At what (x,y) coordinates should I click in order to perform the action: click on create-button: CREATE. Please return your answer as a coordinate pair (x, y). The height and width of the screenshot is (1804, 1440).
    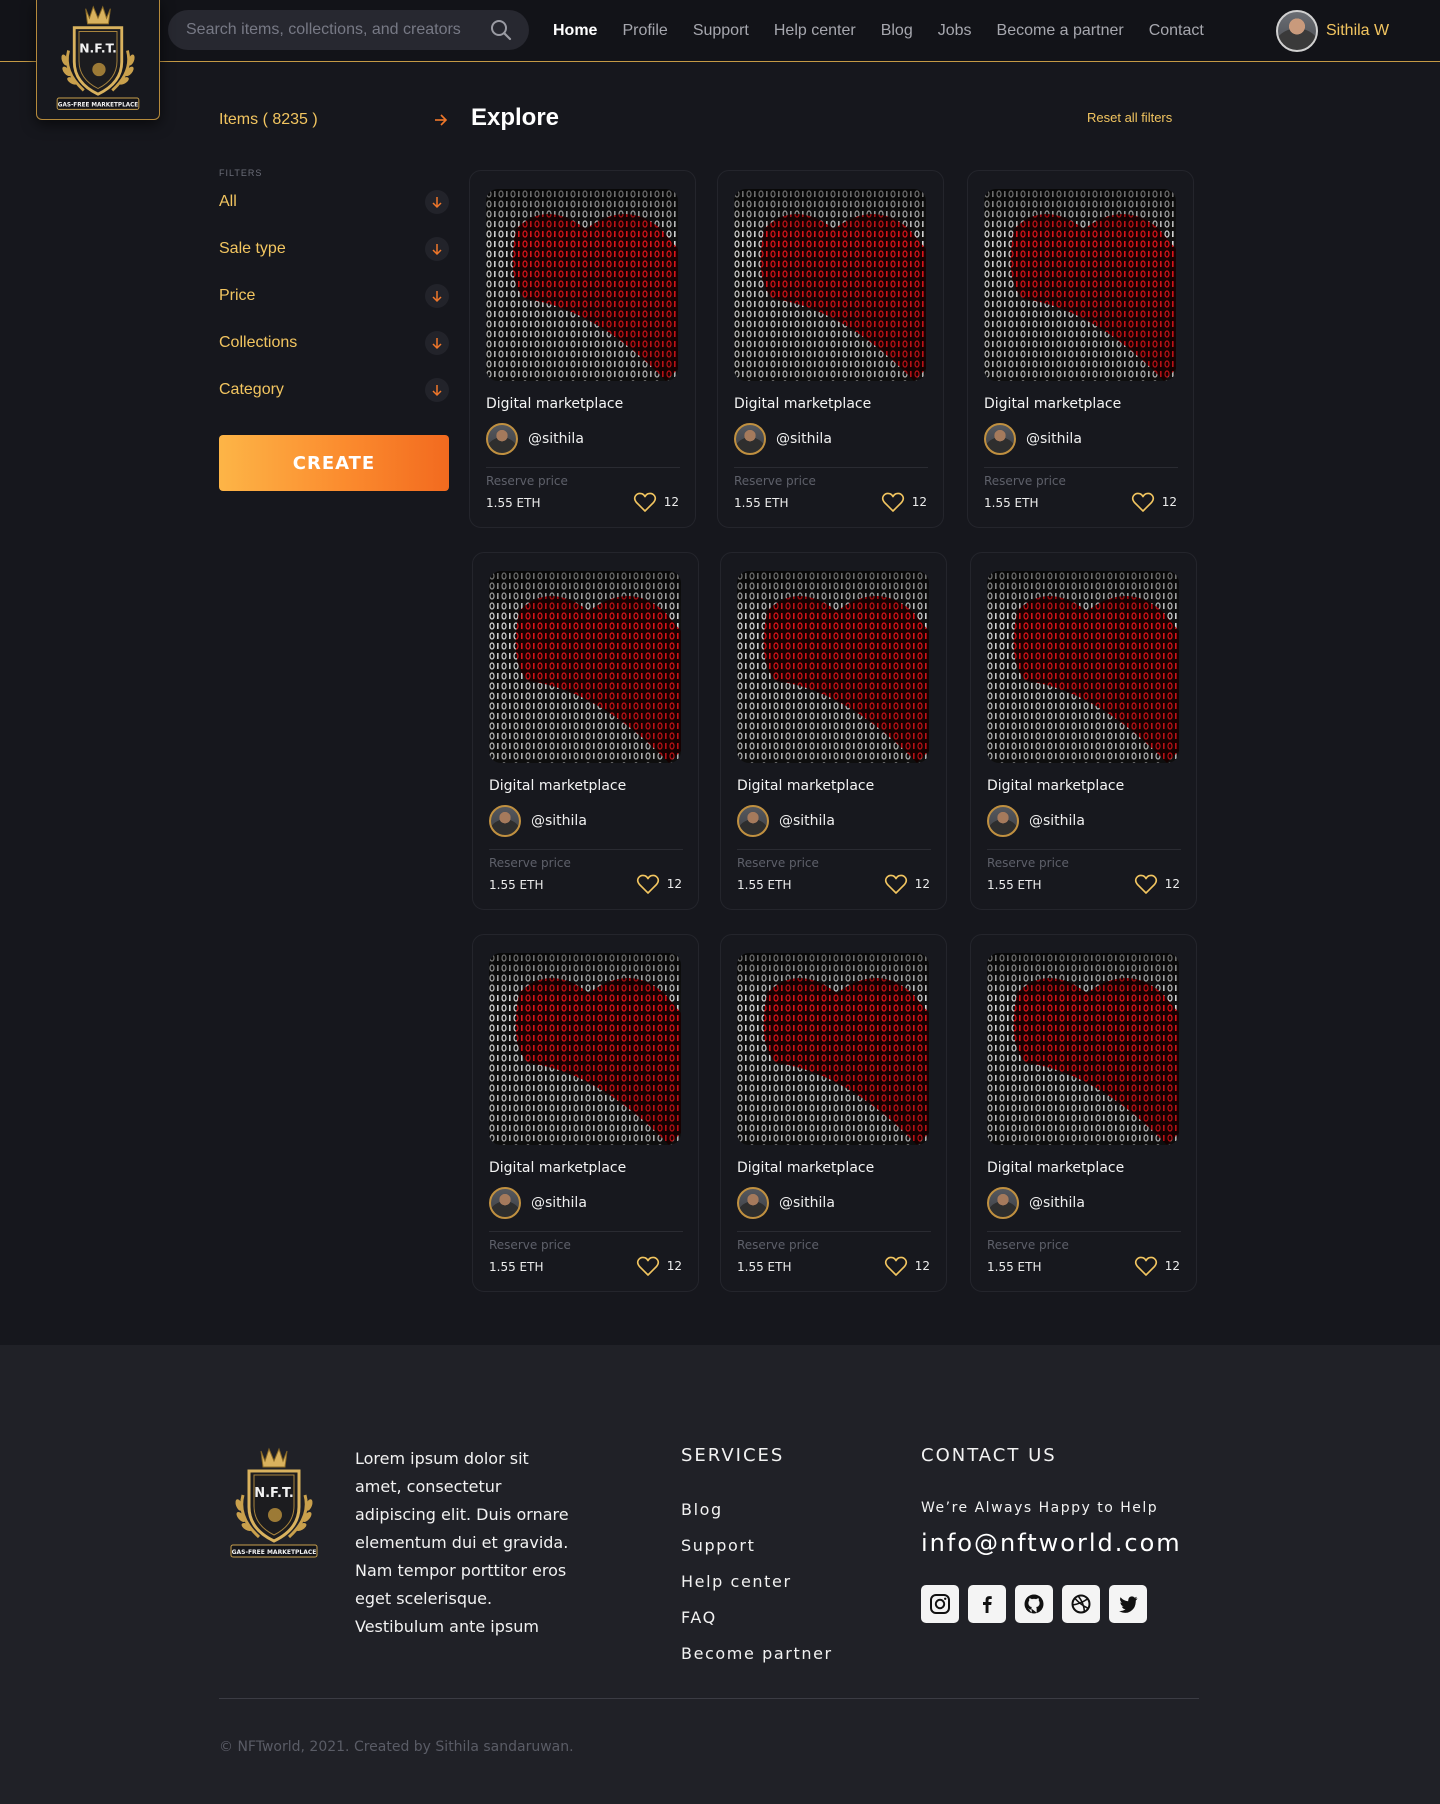
    Looking at the image, I should click on (334, 463).